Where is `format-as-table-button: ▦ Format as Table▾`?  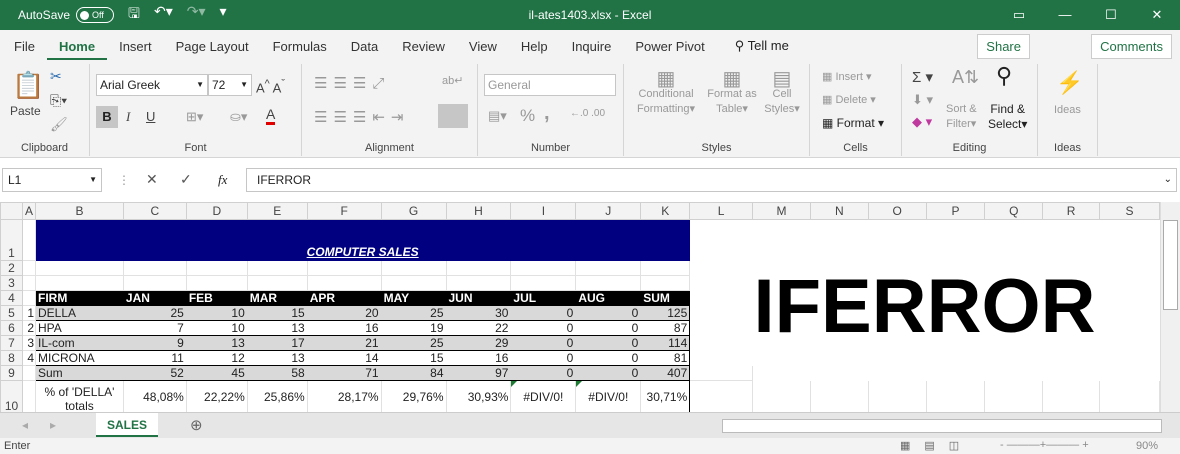 format-as-table-button: ▦ Format as Table▾ is located at coordinates (732, 93).